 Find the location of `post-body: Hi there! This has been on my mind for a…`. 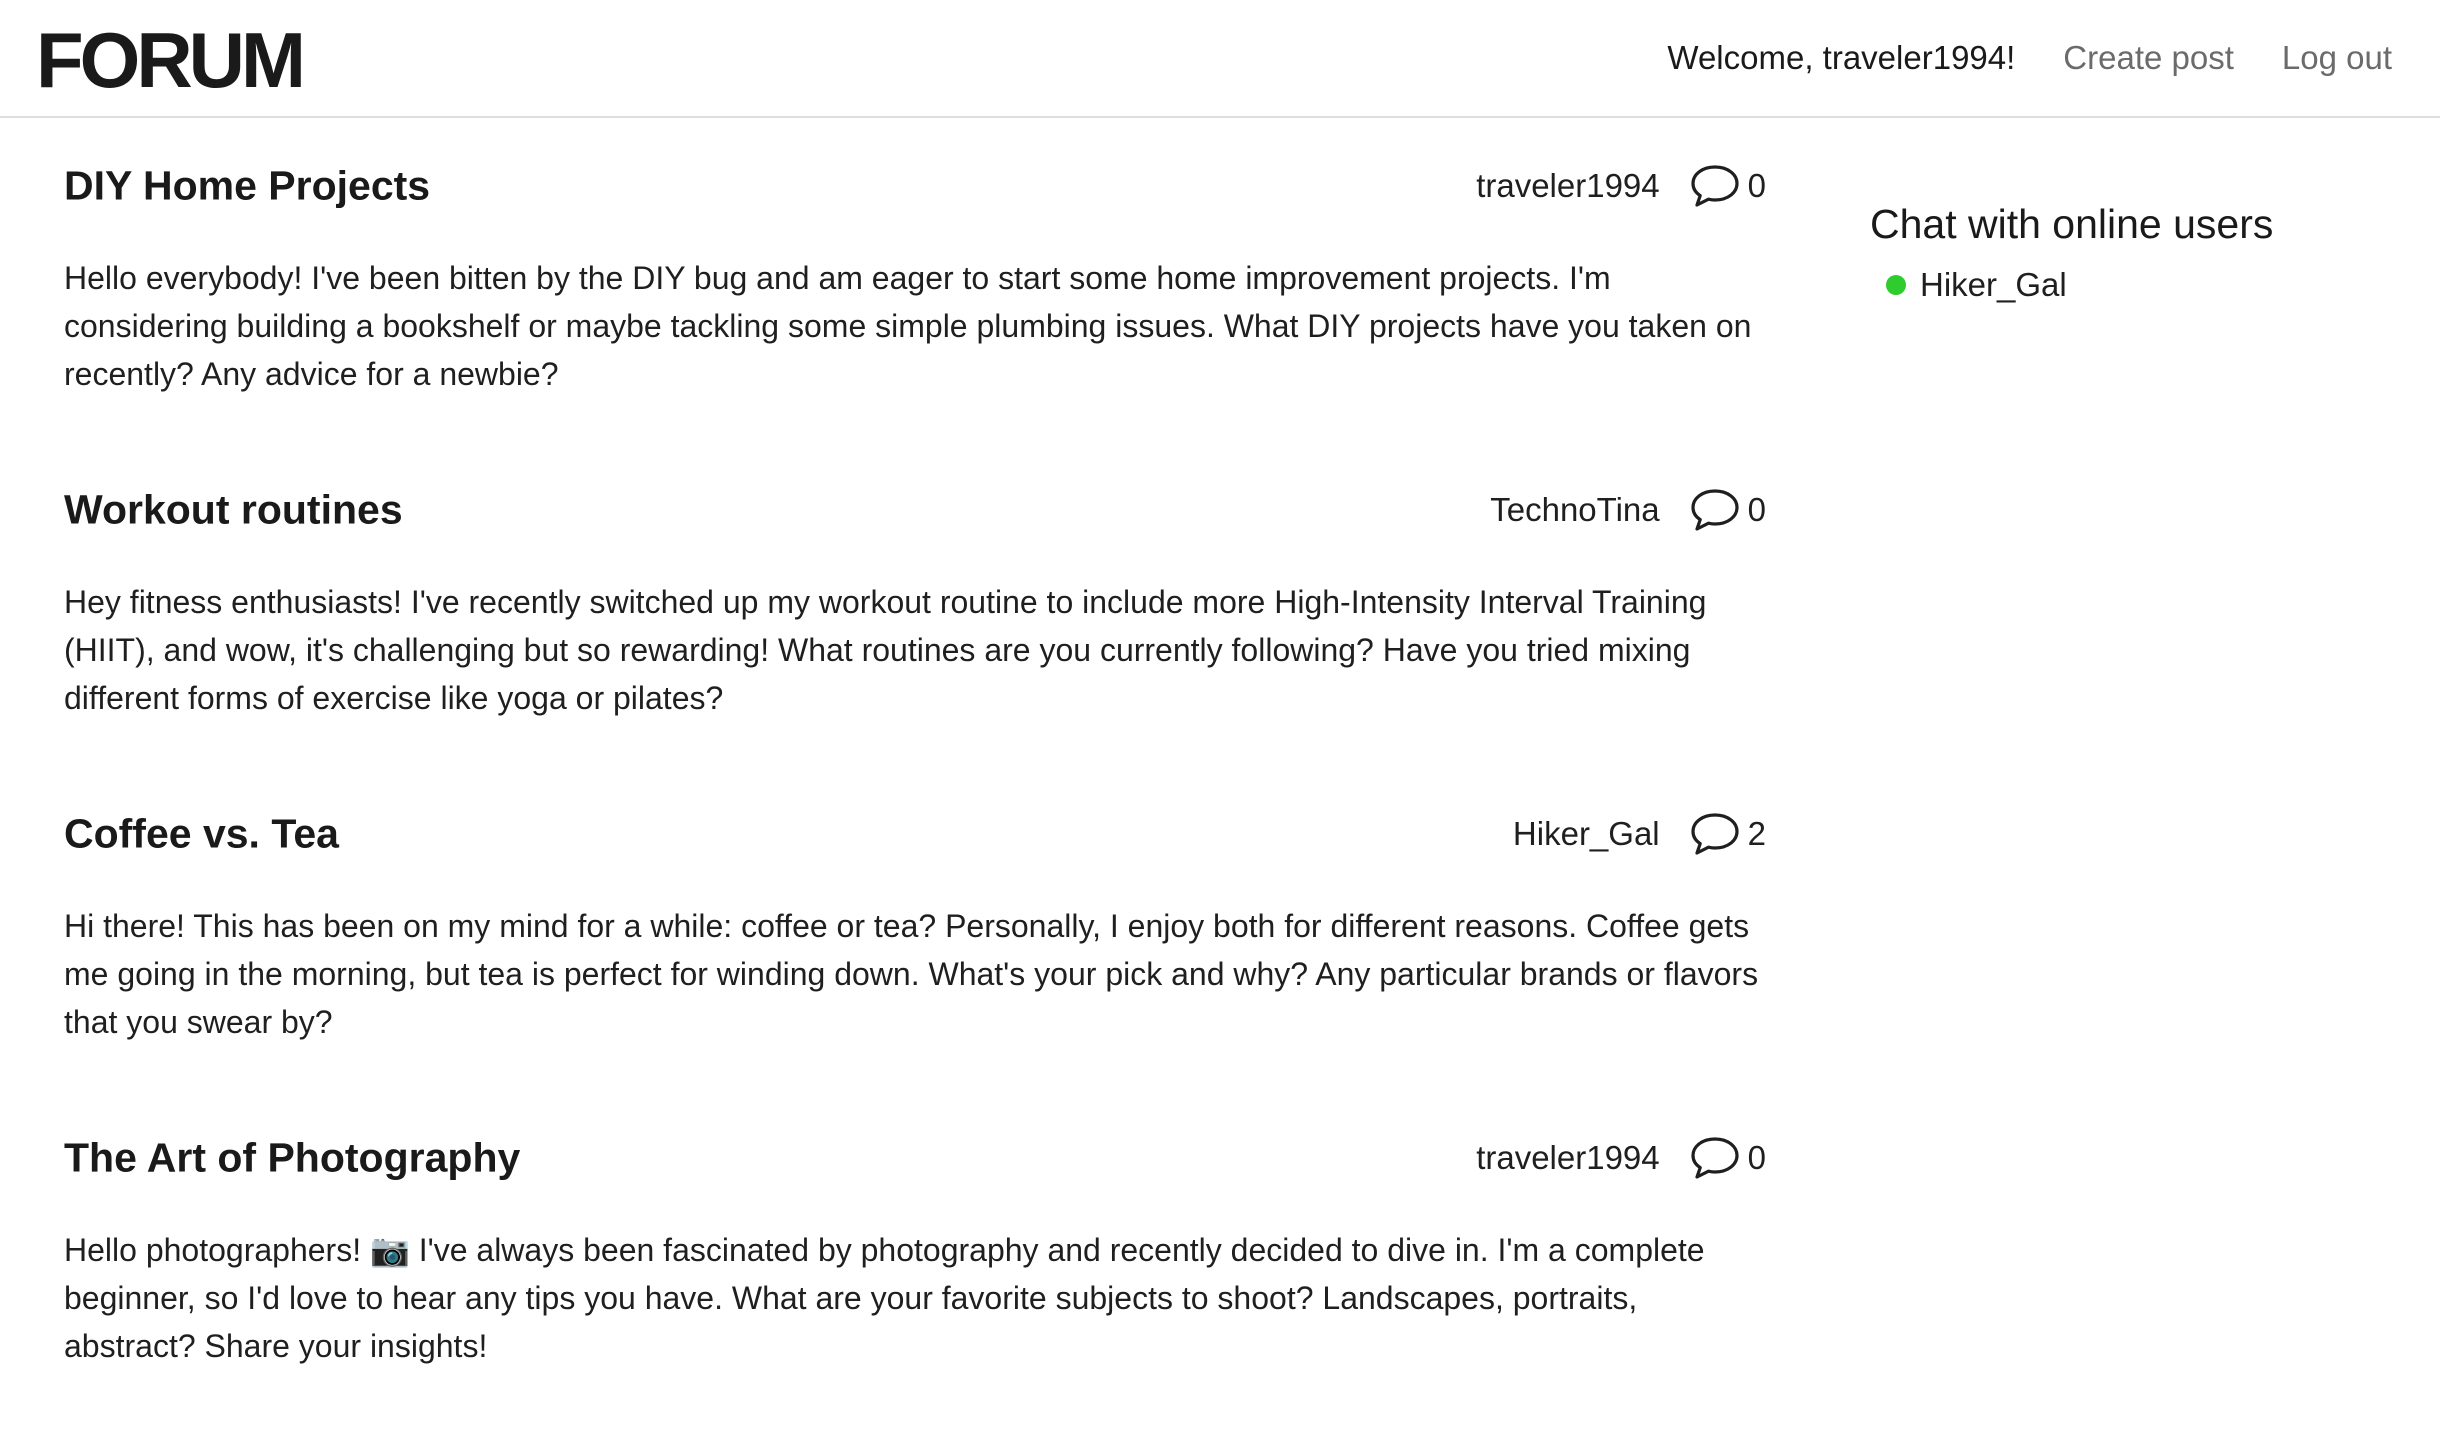

post-body: Hi there! This has been on my mind for a… is located at coordinates (911, 974).